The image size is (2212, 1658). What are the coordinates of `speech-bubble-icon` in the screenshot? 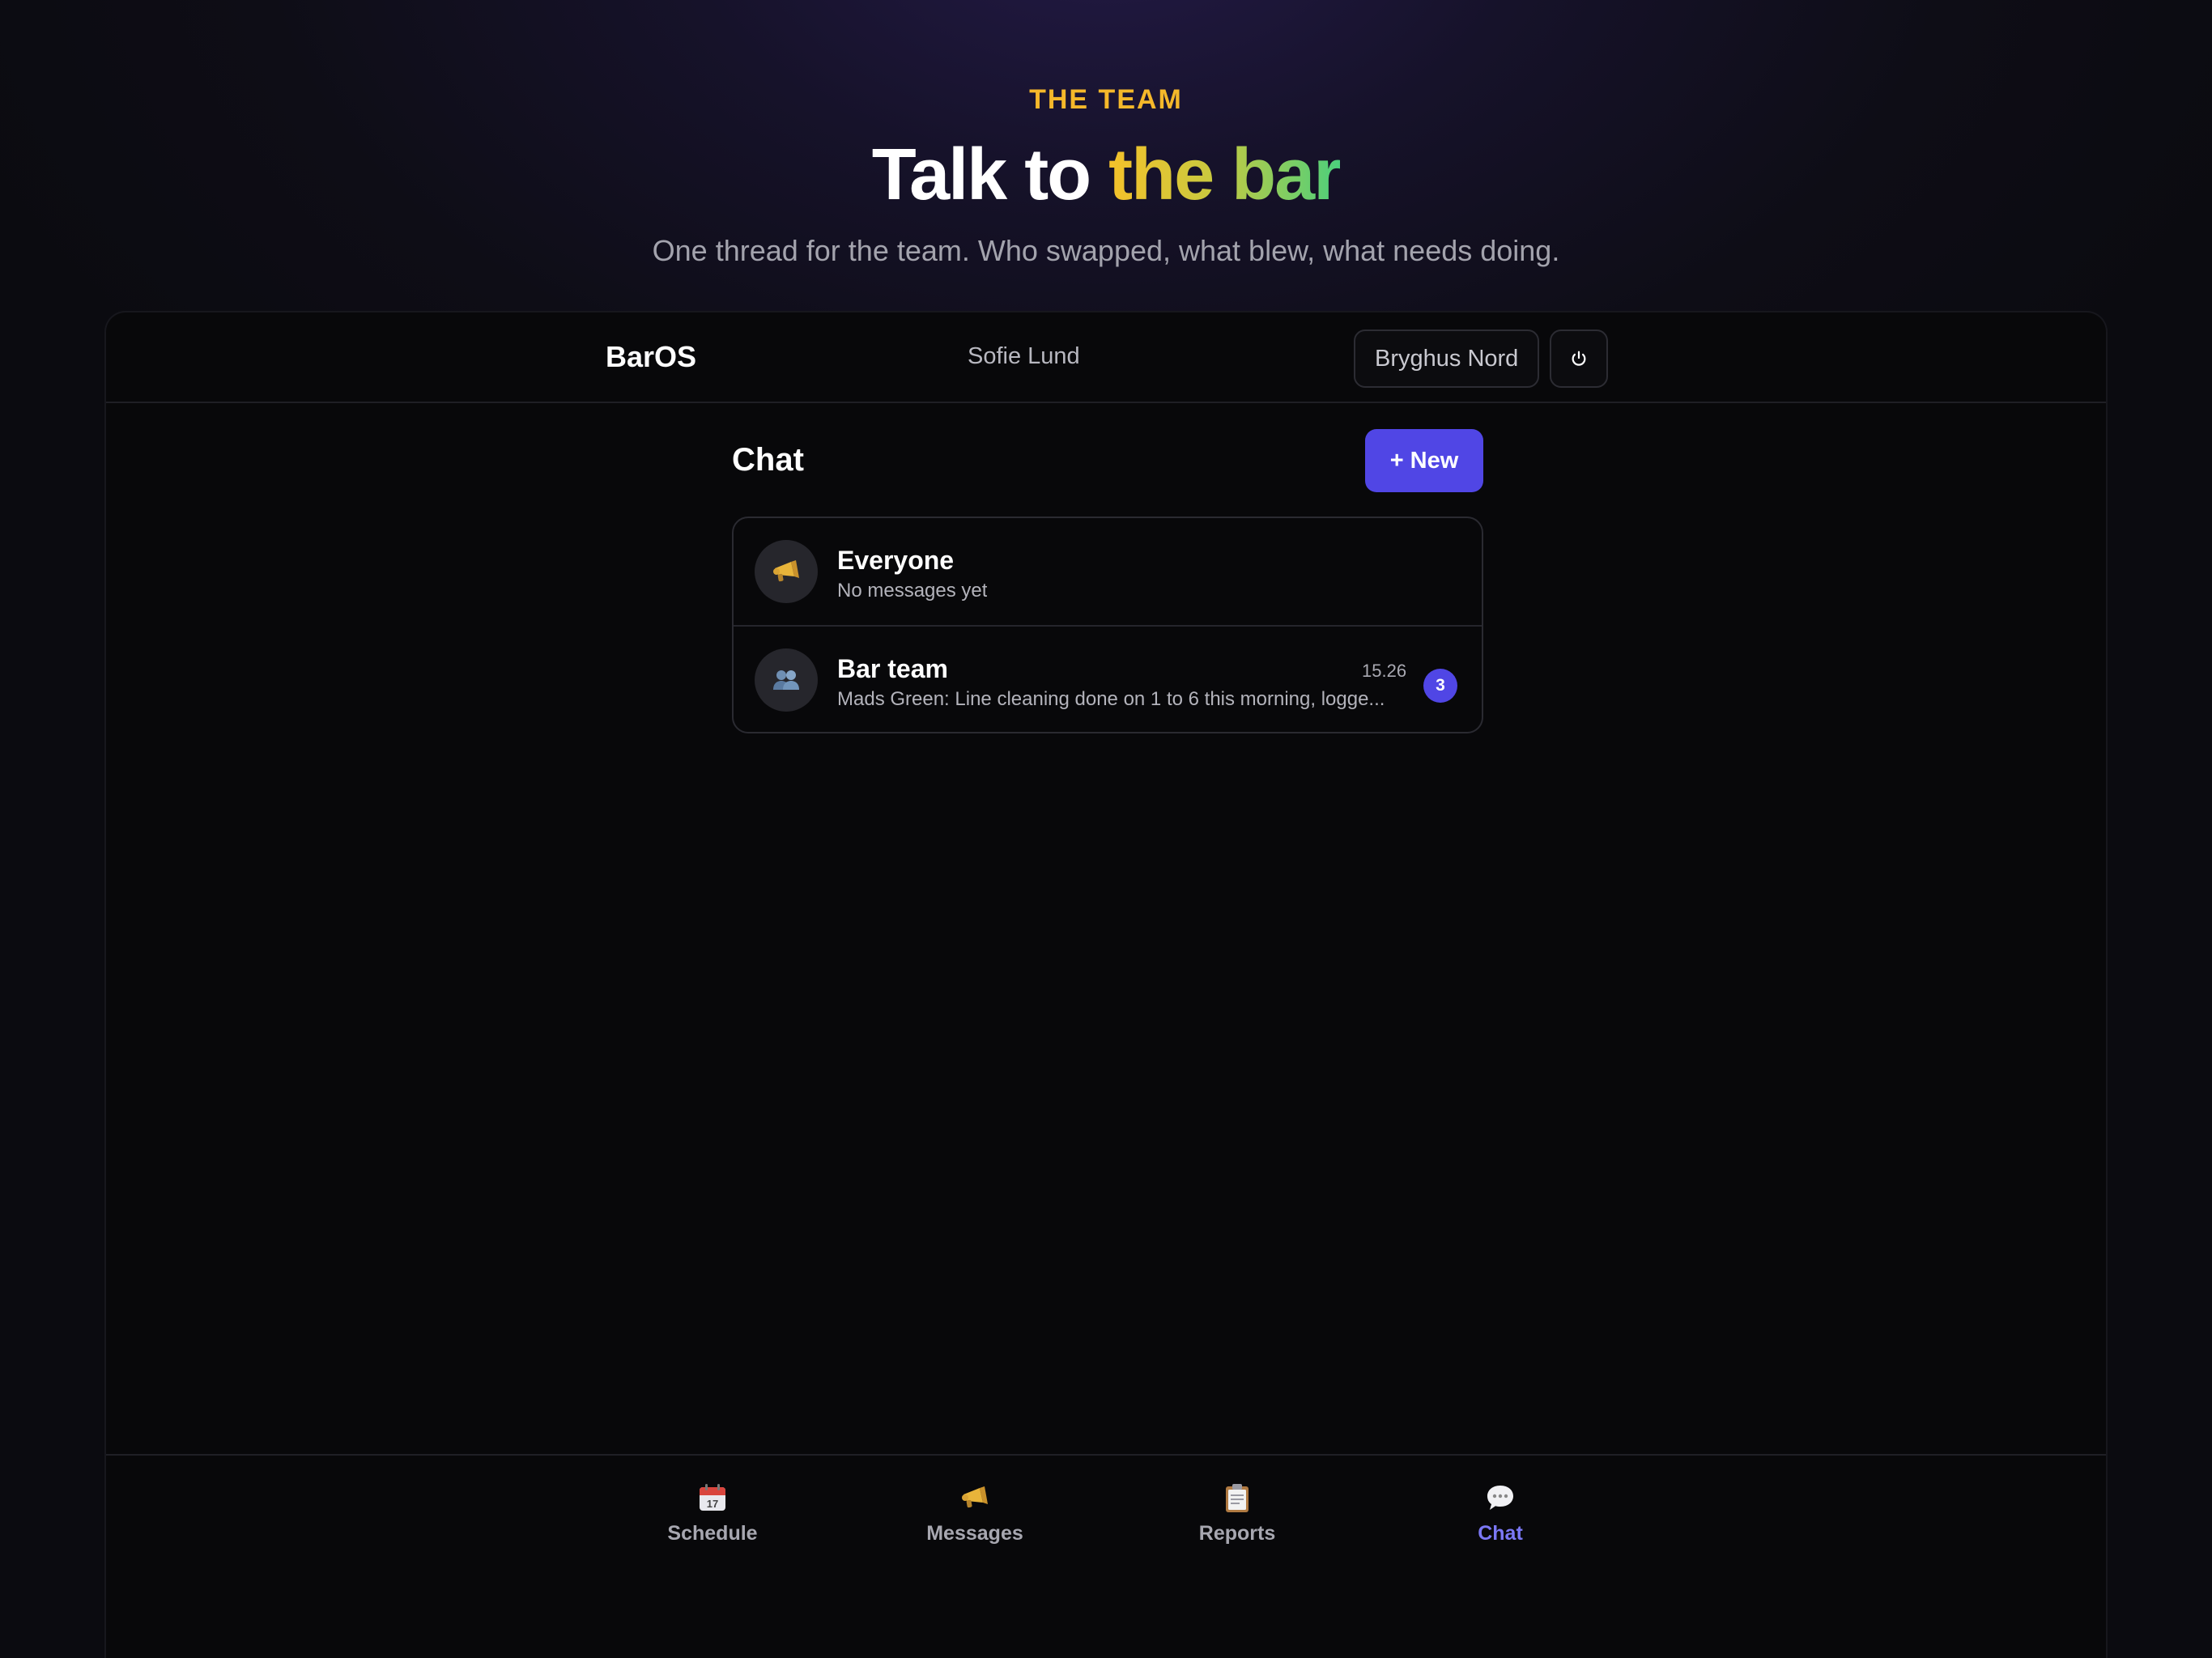 It's located at (1500, 1498).